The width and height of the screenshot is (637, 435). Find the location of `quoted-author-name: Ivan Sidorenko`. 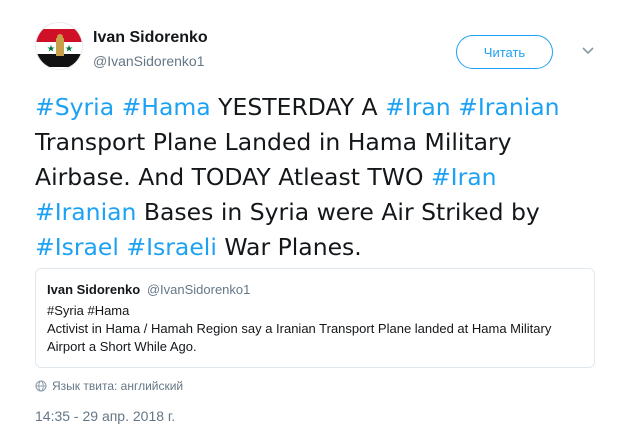

quoted-author-name: Ivan Sidorenko is located at coordinates (94, 289).